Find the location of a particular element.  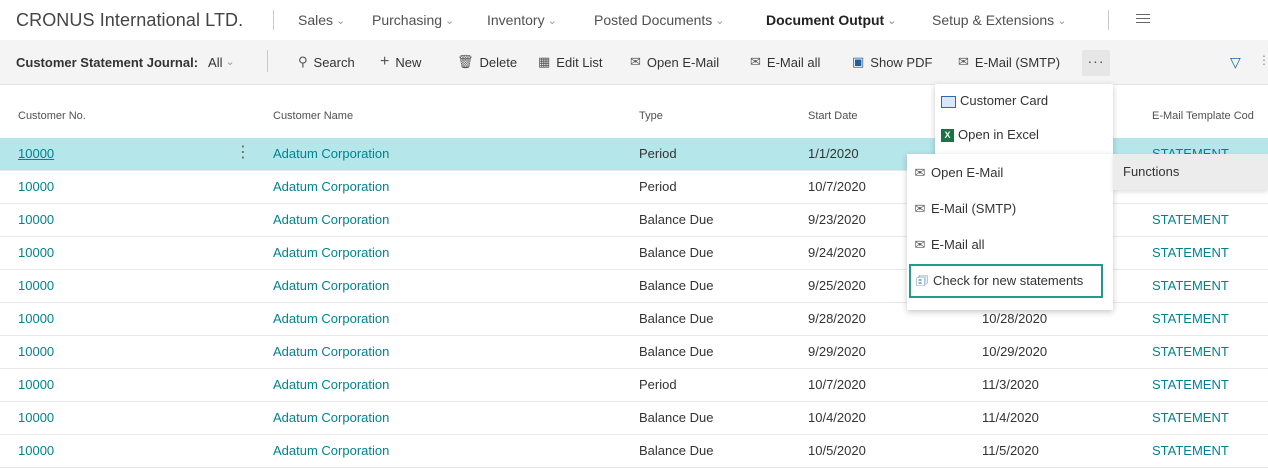

hamburger-menu-icon is located at coordinates (1143, 19).